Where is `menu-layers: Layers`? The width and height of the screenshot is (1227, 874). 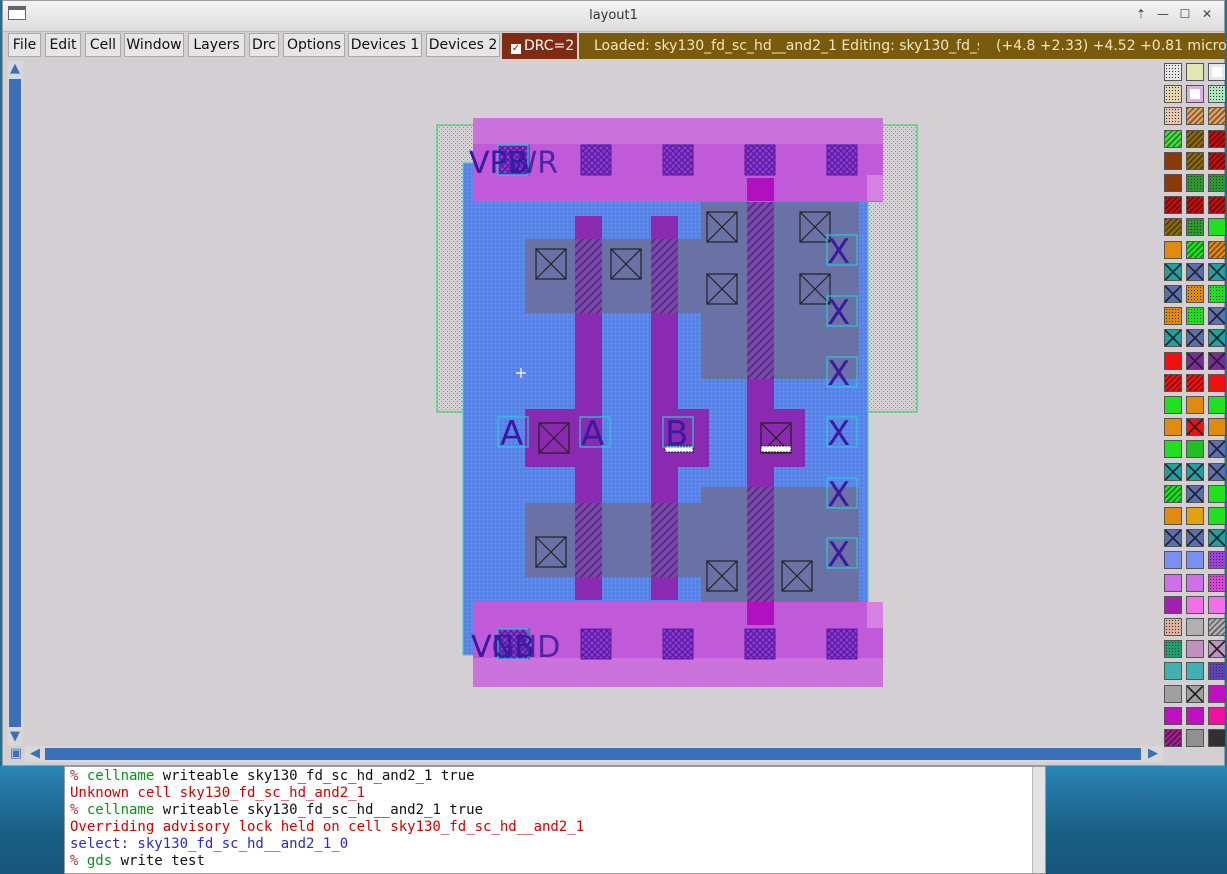
menu-layers: Layers is located at coordinates (216, 45).